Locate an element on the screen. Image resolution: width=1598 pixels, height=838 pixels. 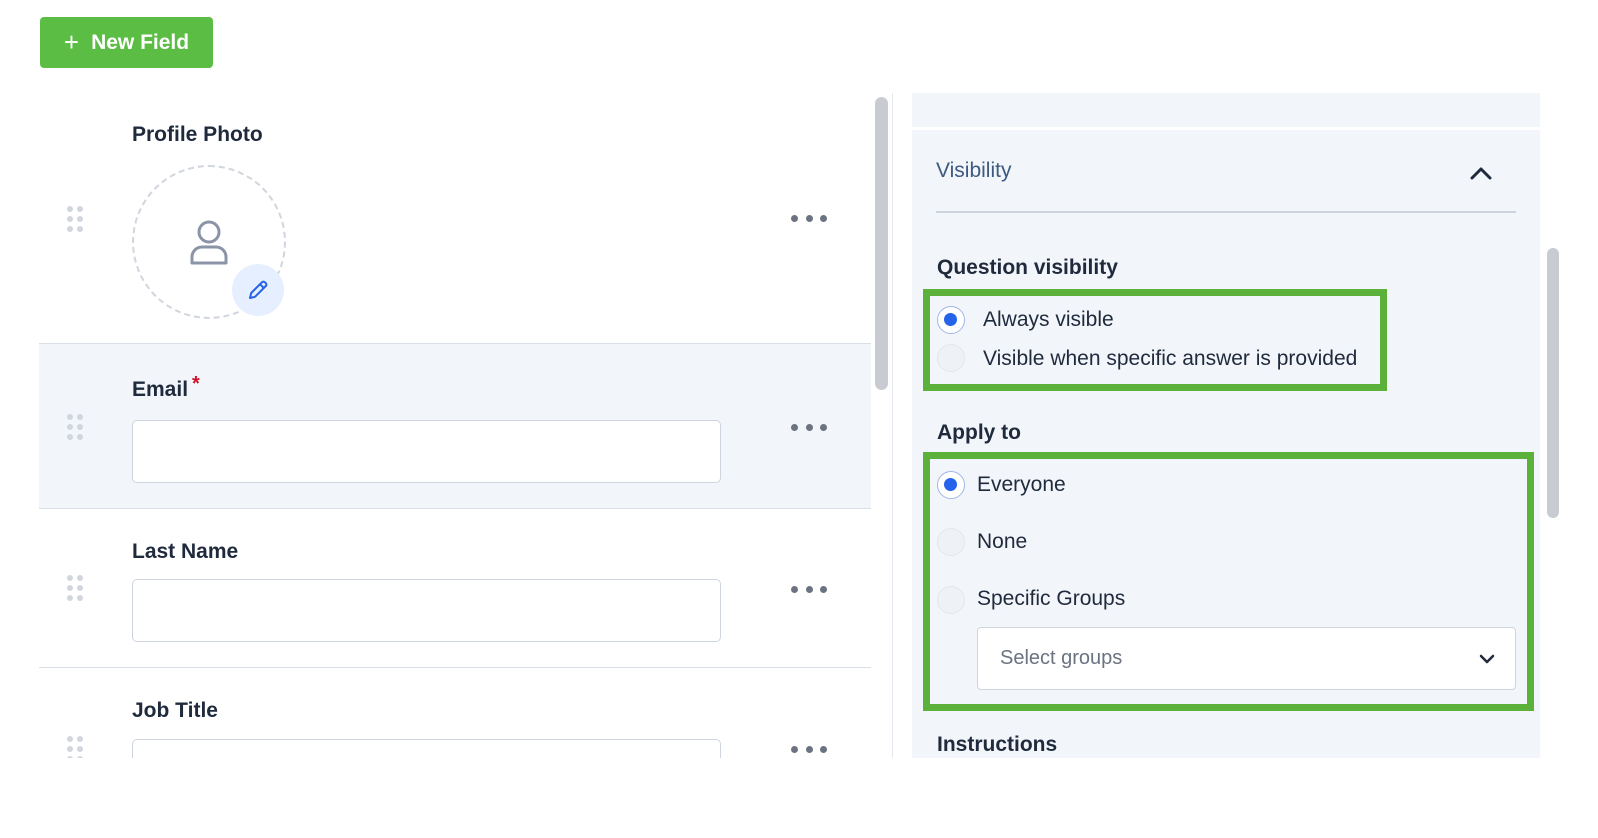
field-row-last-name: Last Name is located at coordinates (455, 588).